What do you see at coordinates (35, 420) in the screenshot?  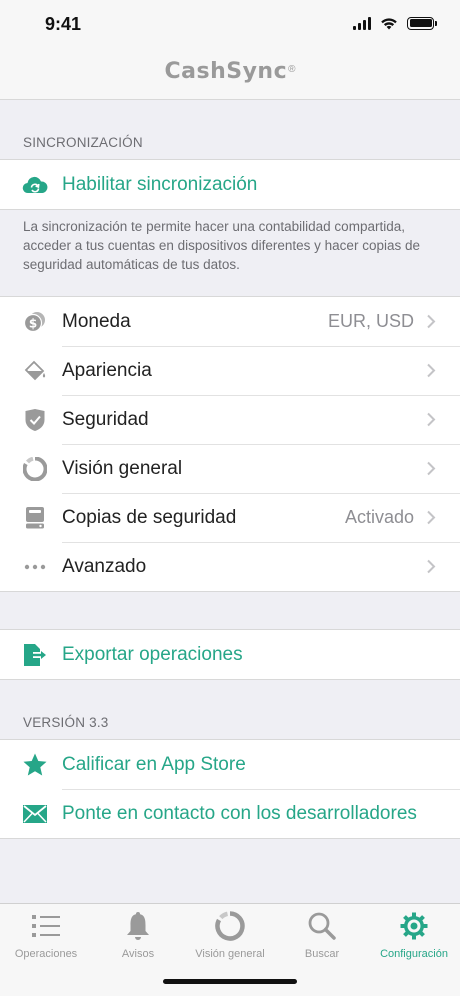 I see `shield-icon` at bounding box center [35, 420].